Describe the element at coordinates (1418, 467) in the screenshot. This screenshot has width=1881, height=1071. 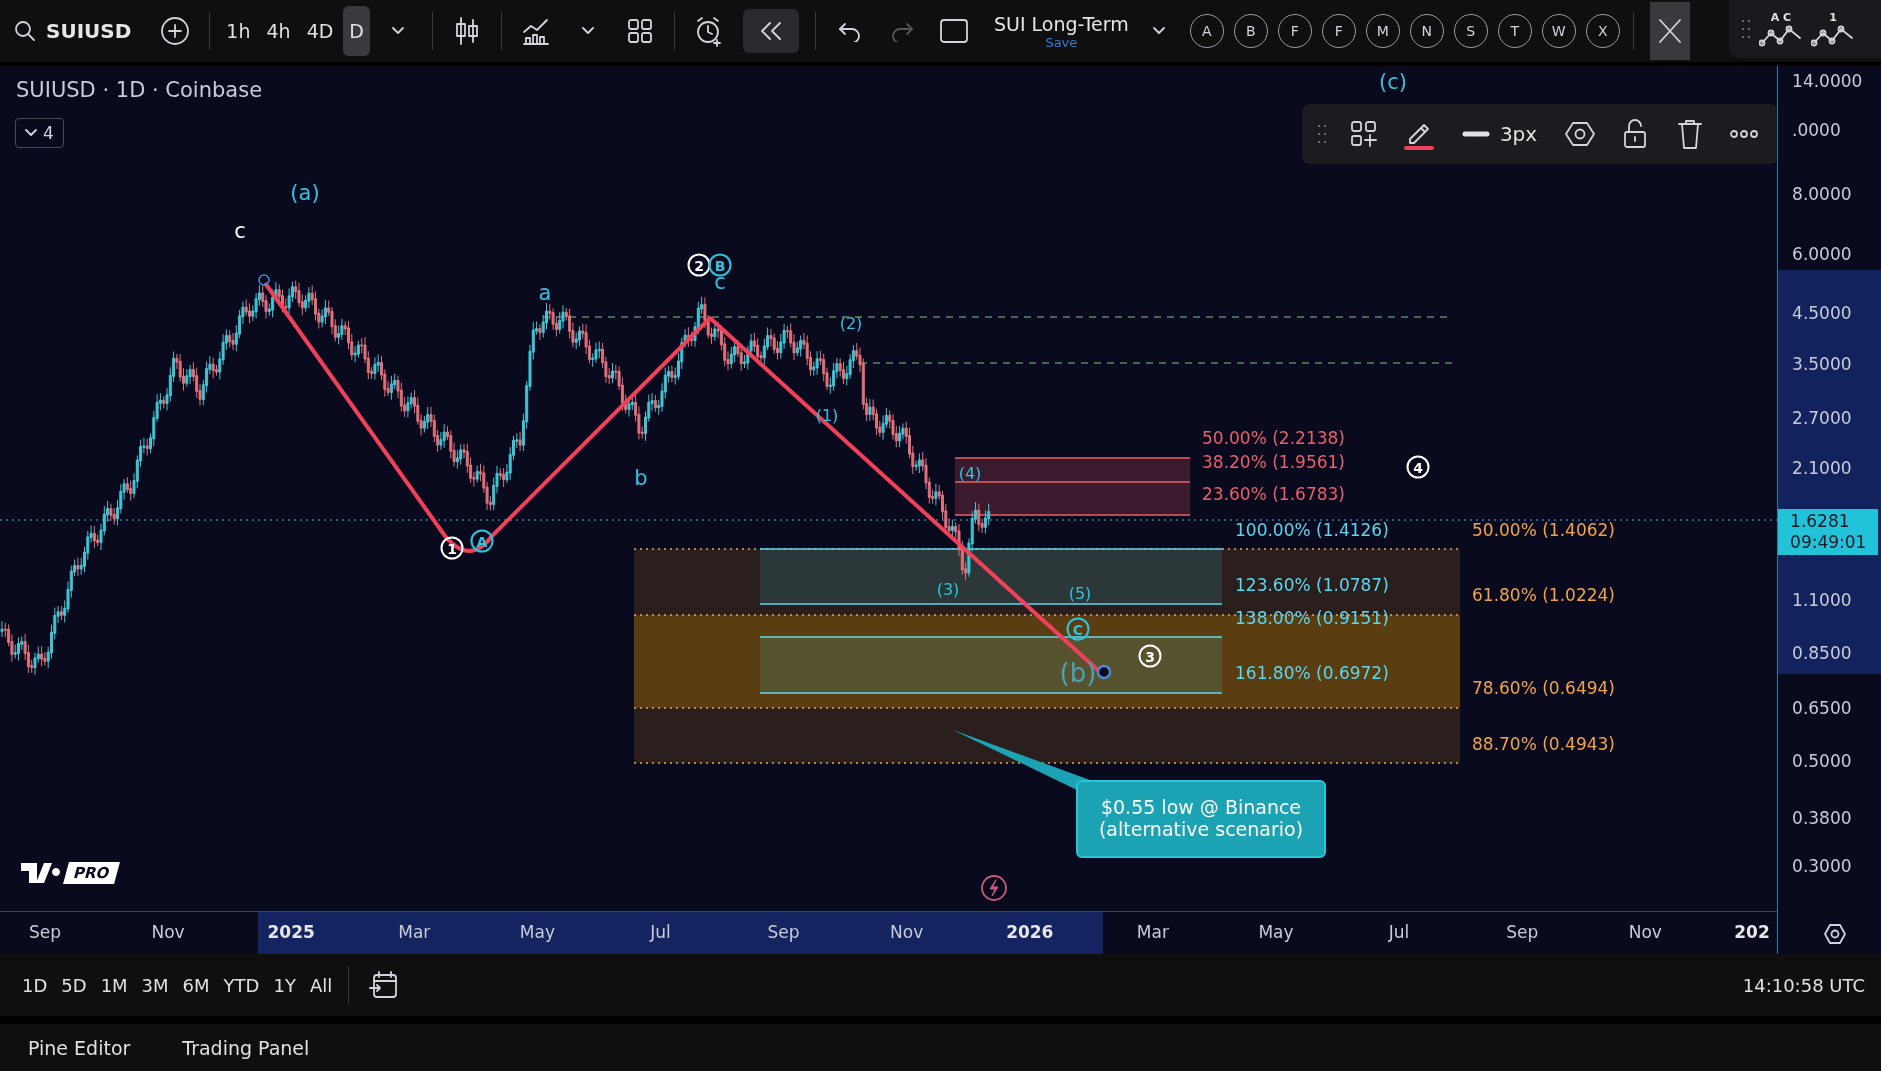
I see `circled-wave-label: 4` at that location.